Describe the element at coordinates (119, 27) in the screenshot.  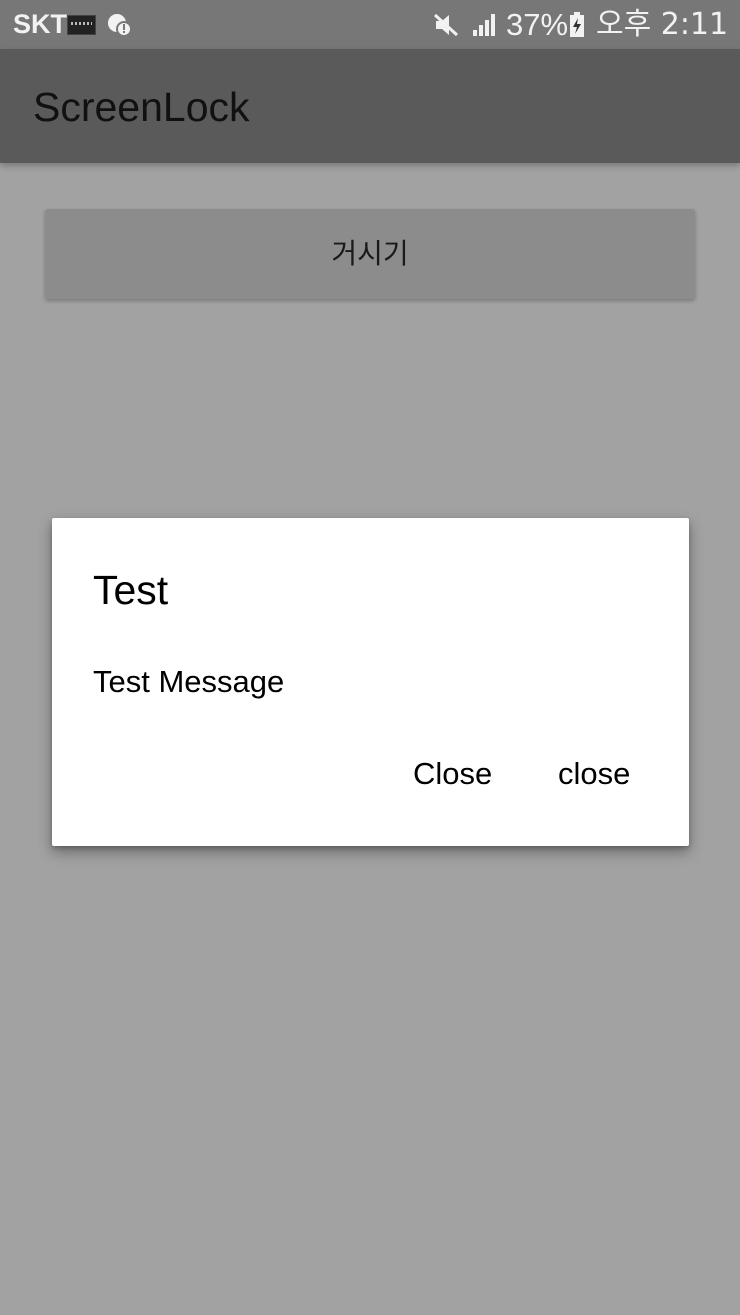
I see `alert-icon` at that location.